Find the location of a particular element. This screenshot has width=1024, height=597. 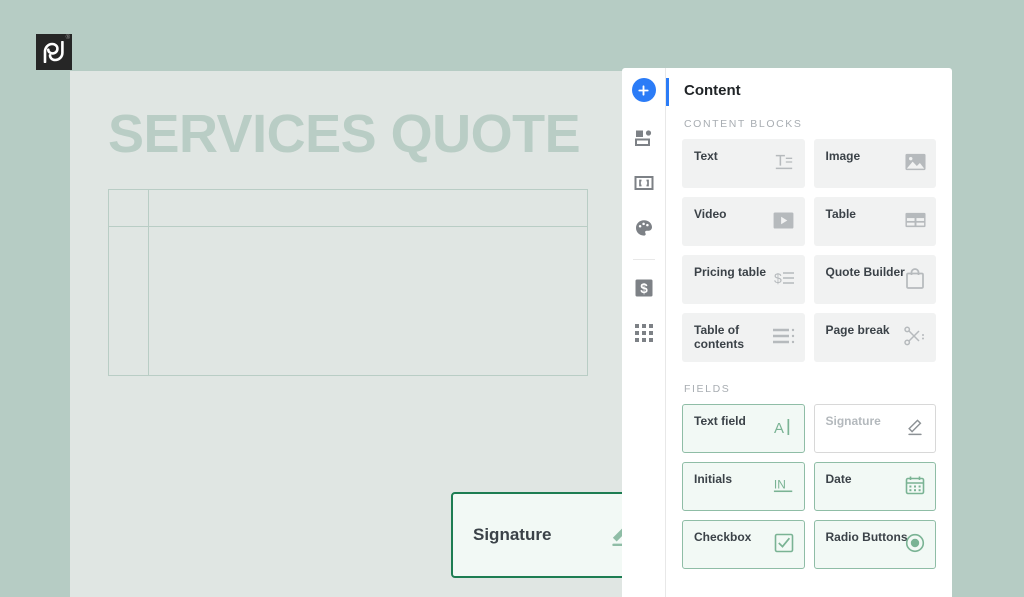

rail-item-add-block is located at coordinates (643, 90).